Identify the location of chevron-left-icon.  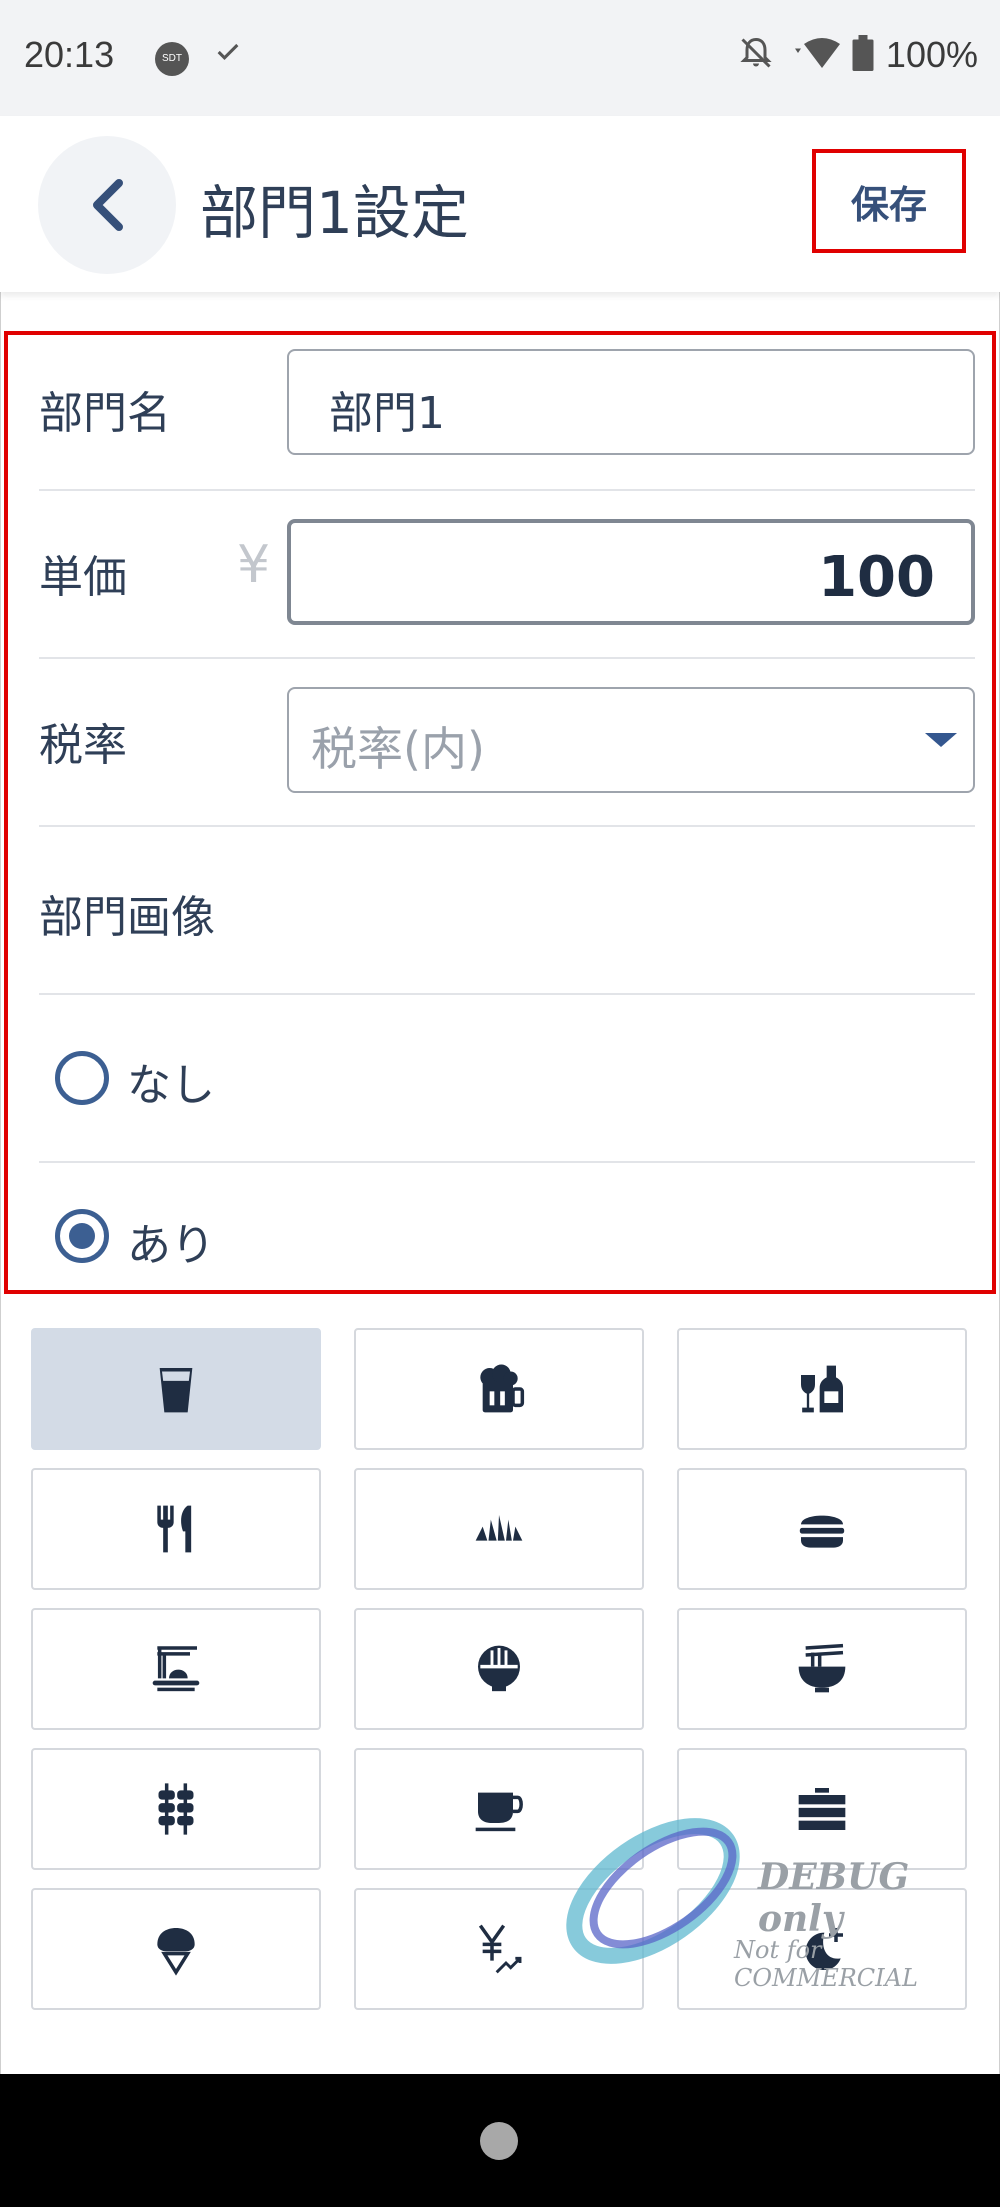
(108, 205).